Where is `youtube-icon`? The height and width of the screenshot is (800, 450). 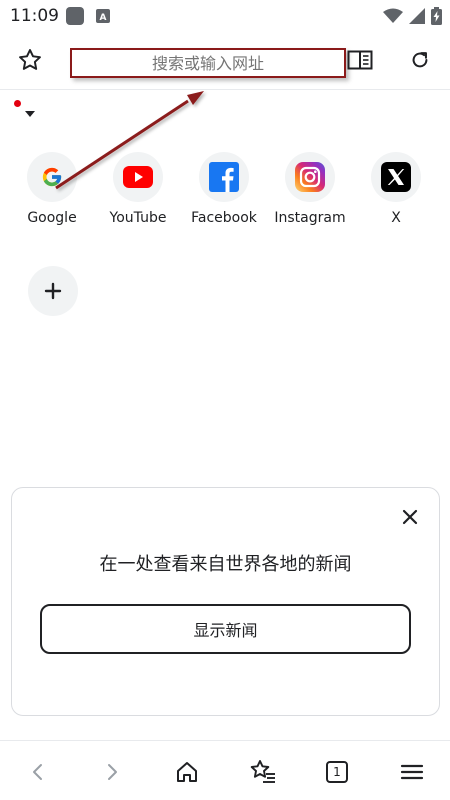 youtube-icon is located at coordinates (138, 177).